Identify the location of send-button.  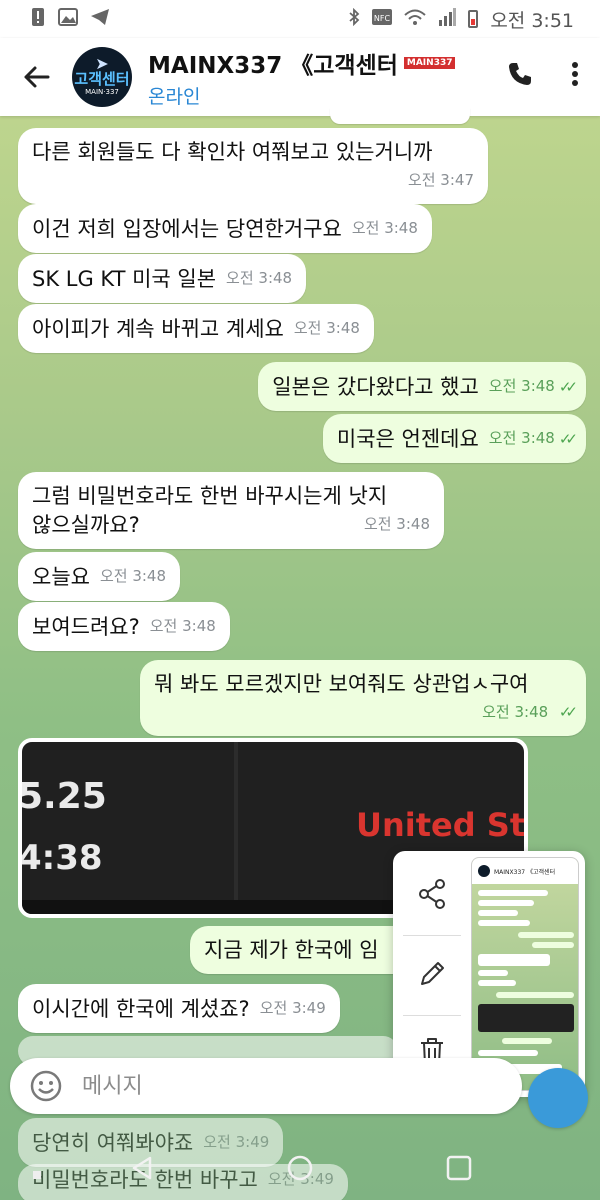
(558, 1098).